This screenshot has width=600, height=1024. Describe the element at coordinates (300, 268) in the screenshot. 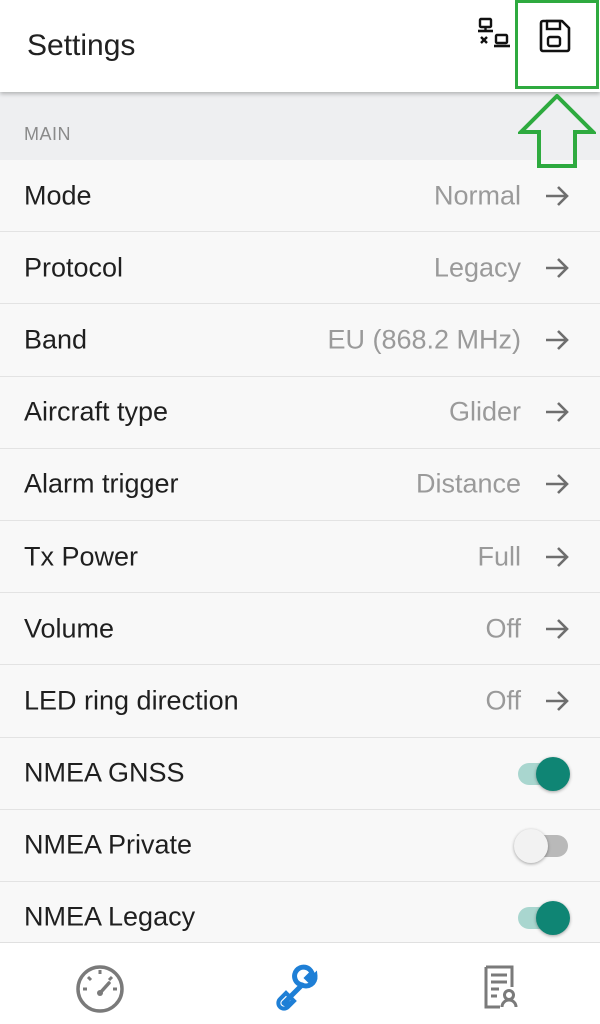

I see `setting-row-protocol: Protocol Legacy` at that location.